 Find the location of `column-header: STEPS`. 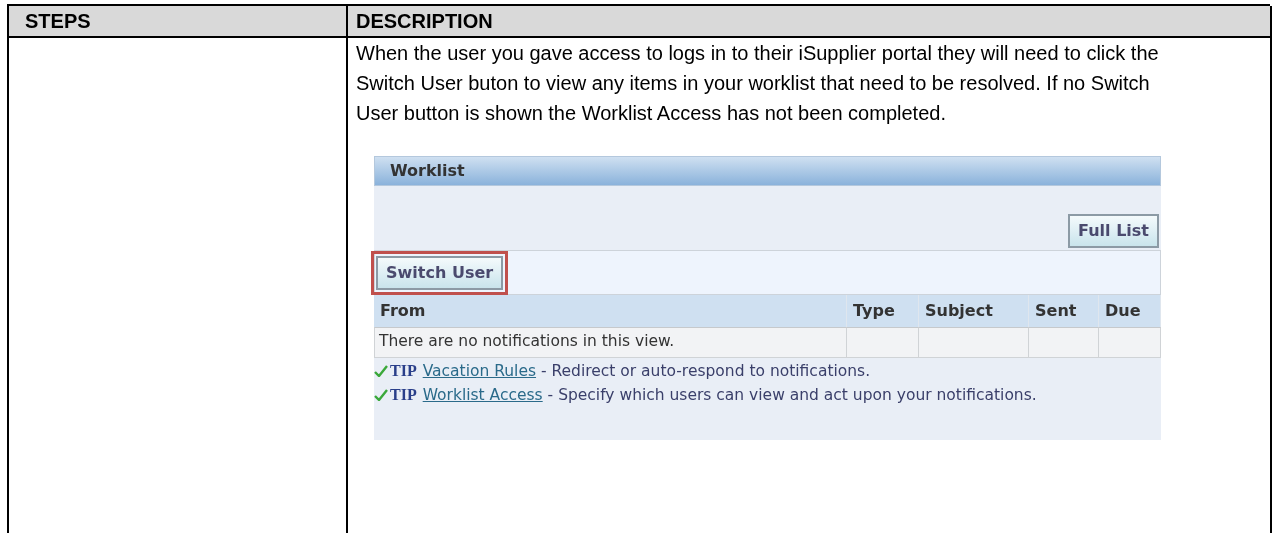

column-header: STEPS is located at coordinates (58, 21).